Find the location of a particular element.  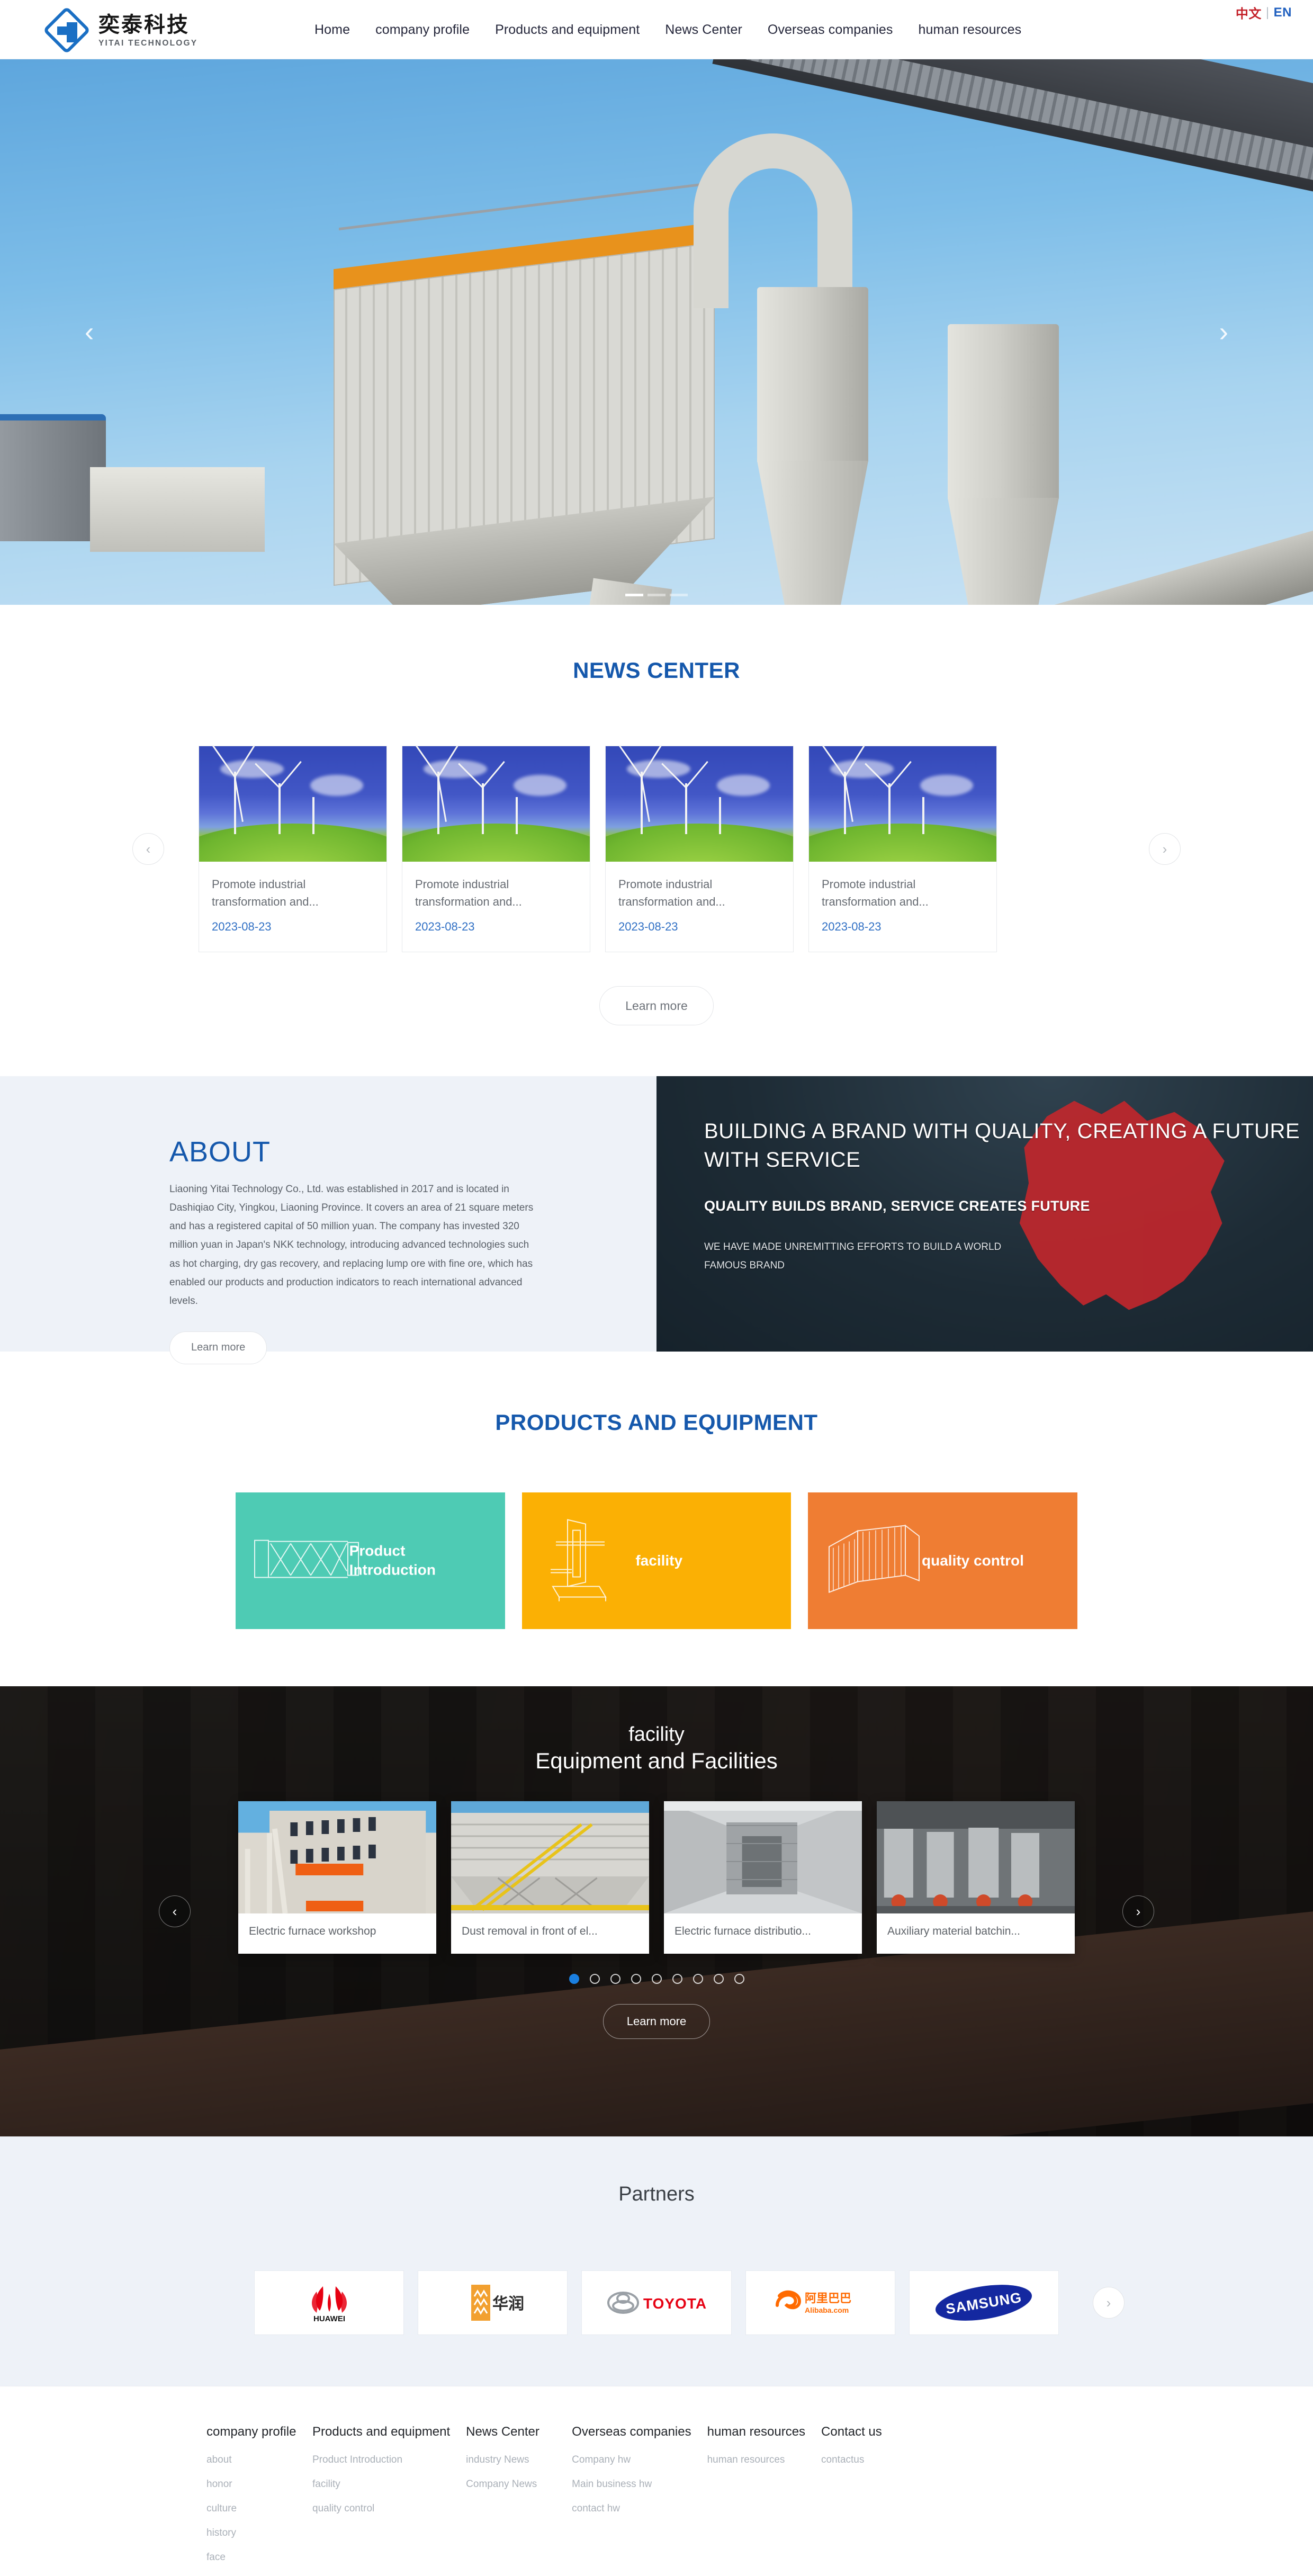

language-switcher: 中文 | EN is located at coordinates (1264, 12).